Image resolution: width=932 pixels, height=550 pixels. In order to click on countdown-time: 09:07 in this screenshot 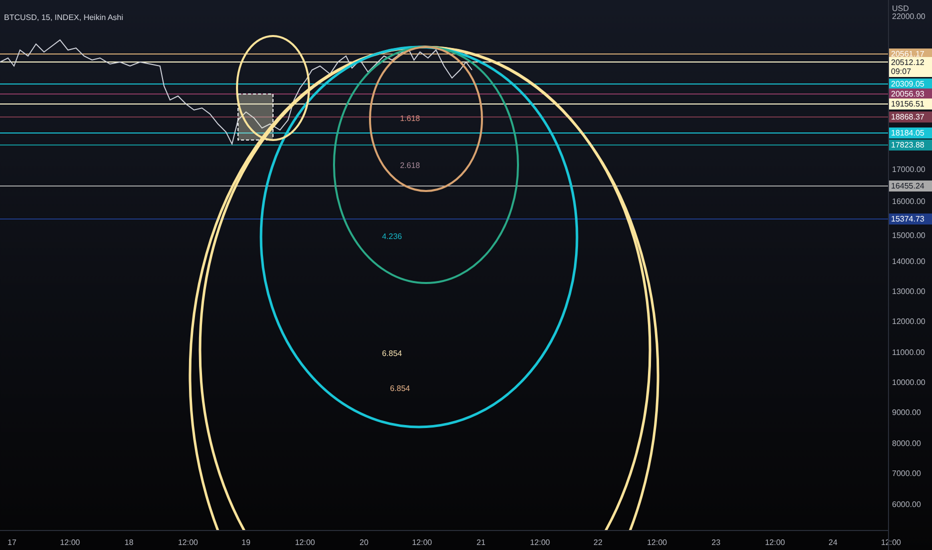, I will do `click(901, 71)`.